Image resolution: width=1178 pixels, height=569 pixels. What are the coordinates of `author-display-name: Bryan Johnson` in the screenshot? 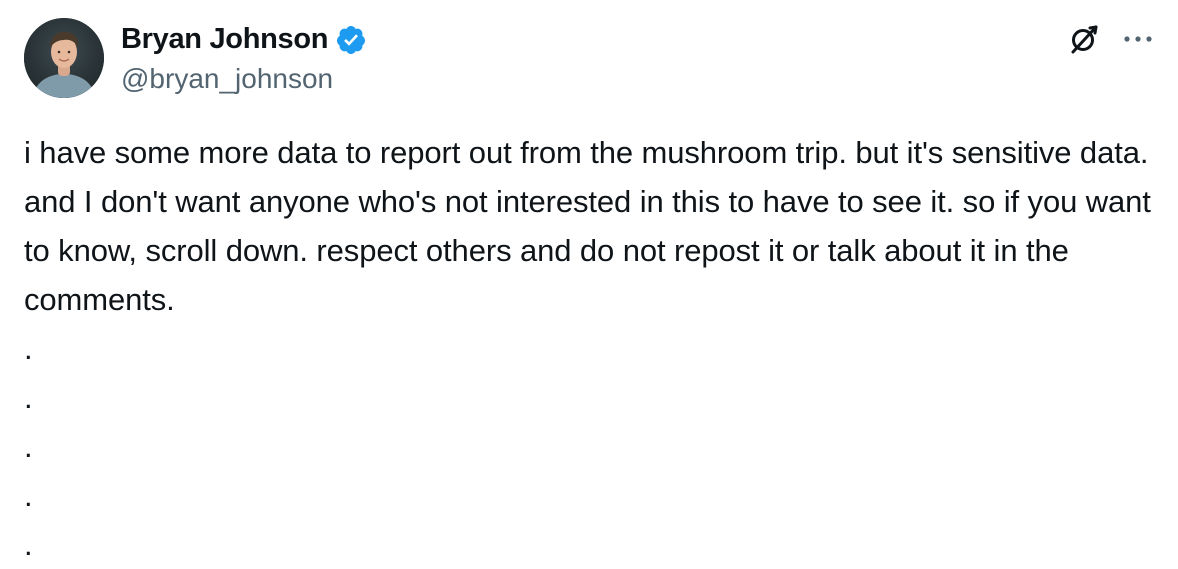 It's located at (224, 39).